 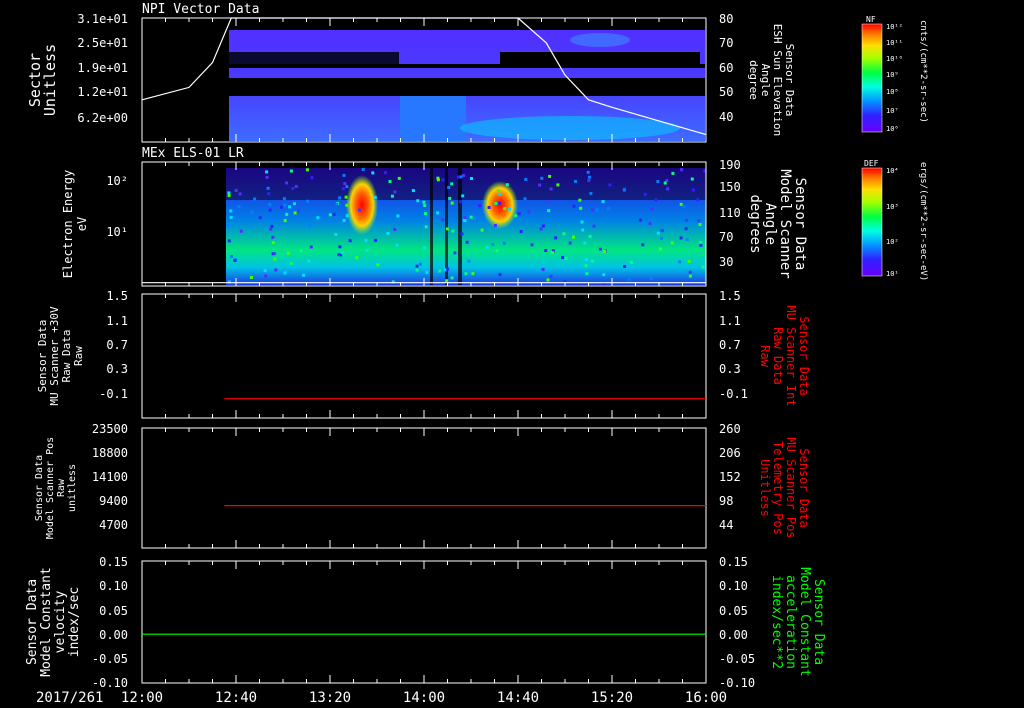 What do you see at coordinates (142, 698) in the screenshot?
I see `x-tick-label: 12:00` at bounding box center [142, 698].